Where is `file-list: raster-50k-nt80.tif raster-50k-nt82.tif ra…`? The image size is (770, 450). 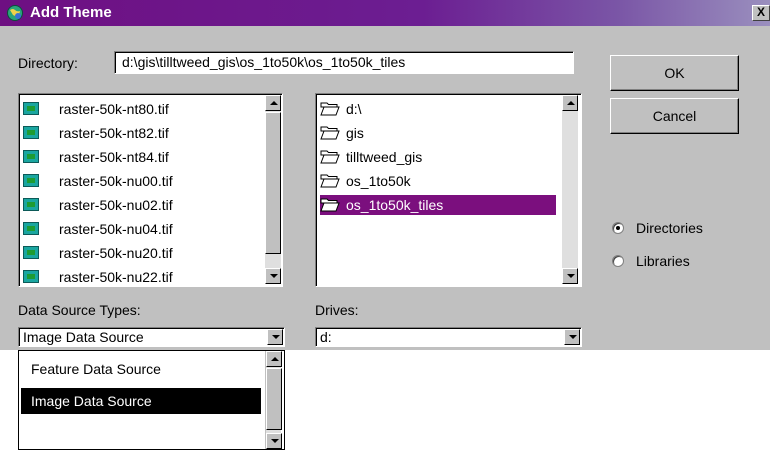 file-list: raster-50k-nt80.tif raster-50k-nt82.tif ra… is located at coordinates (150, 190).